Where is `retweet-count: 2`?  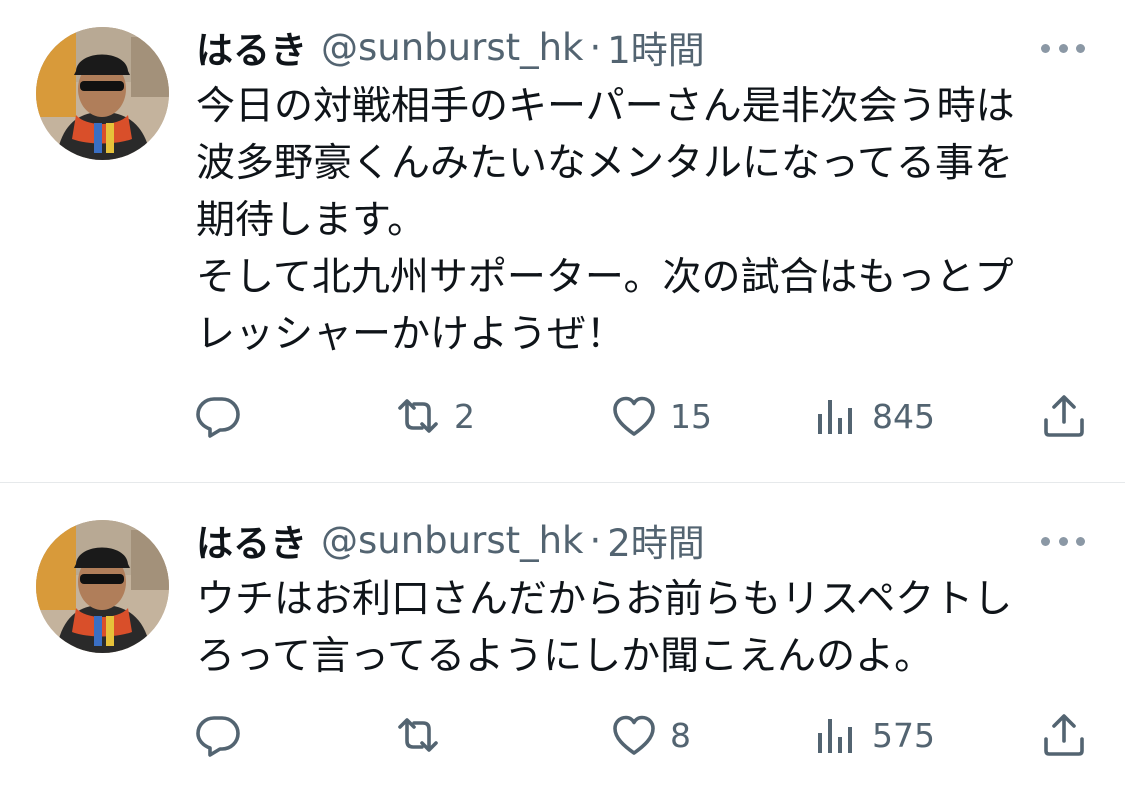 retweet-count: 2 is located at coordinates (464, 416).